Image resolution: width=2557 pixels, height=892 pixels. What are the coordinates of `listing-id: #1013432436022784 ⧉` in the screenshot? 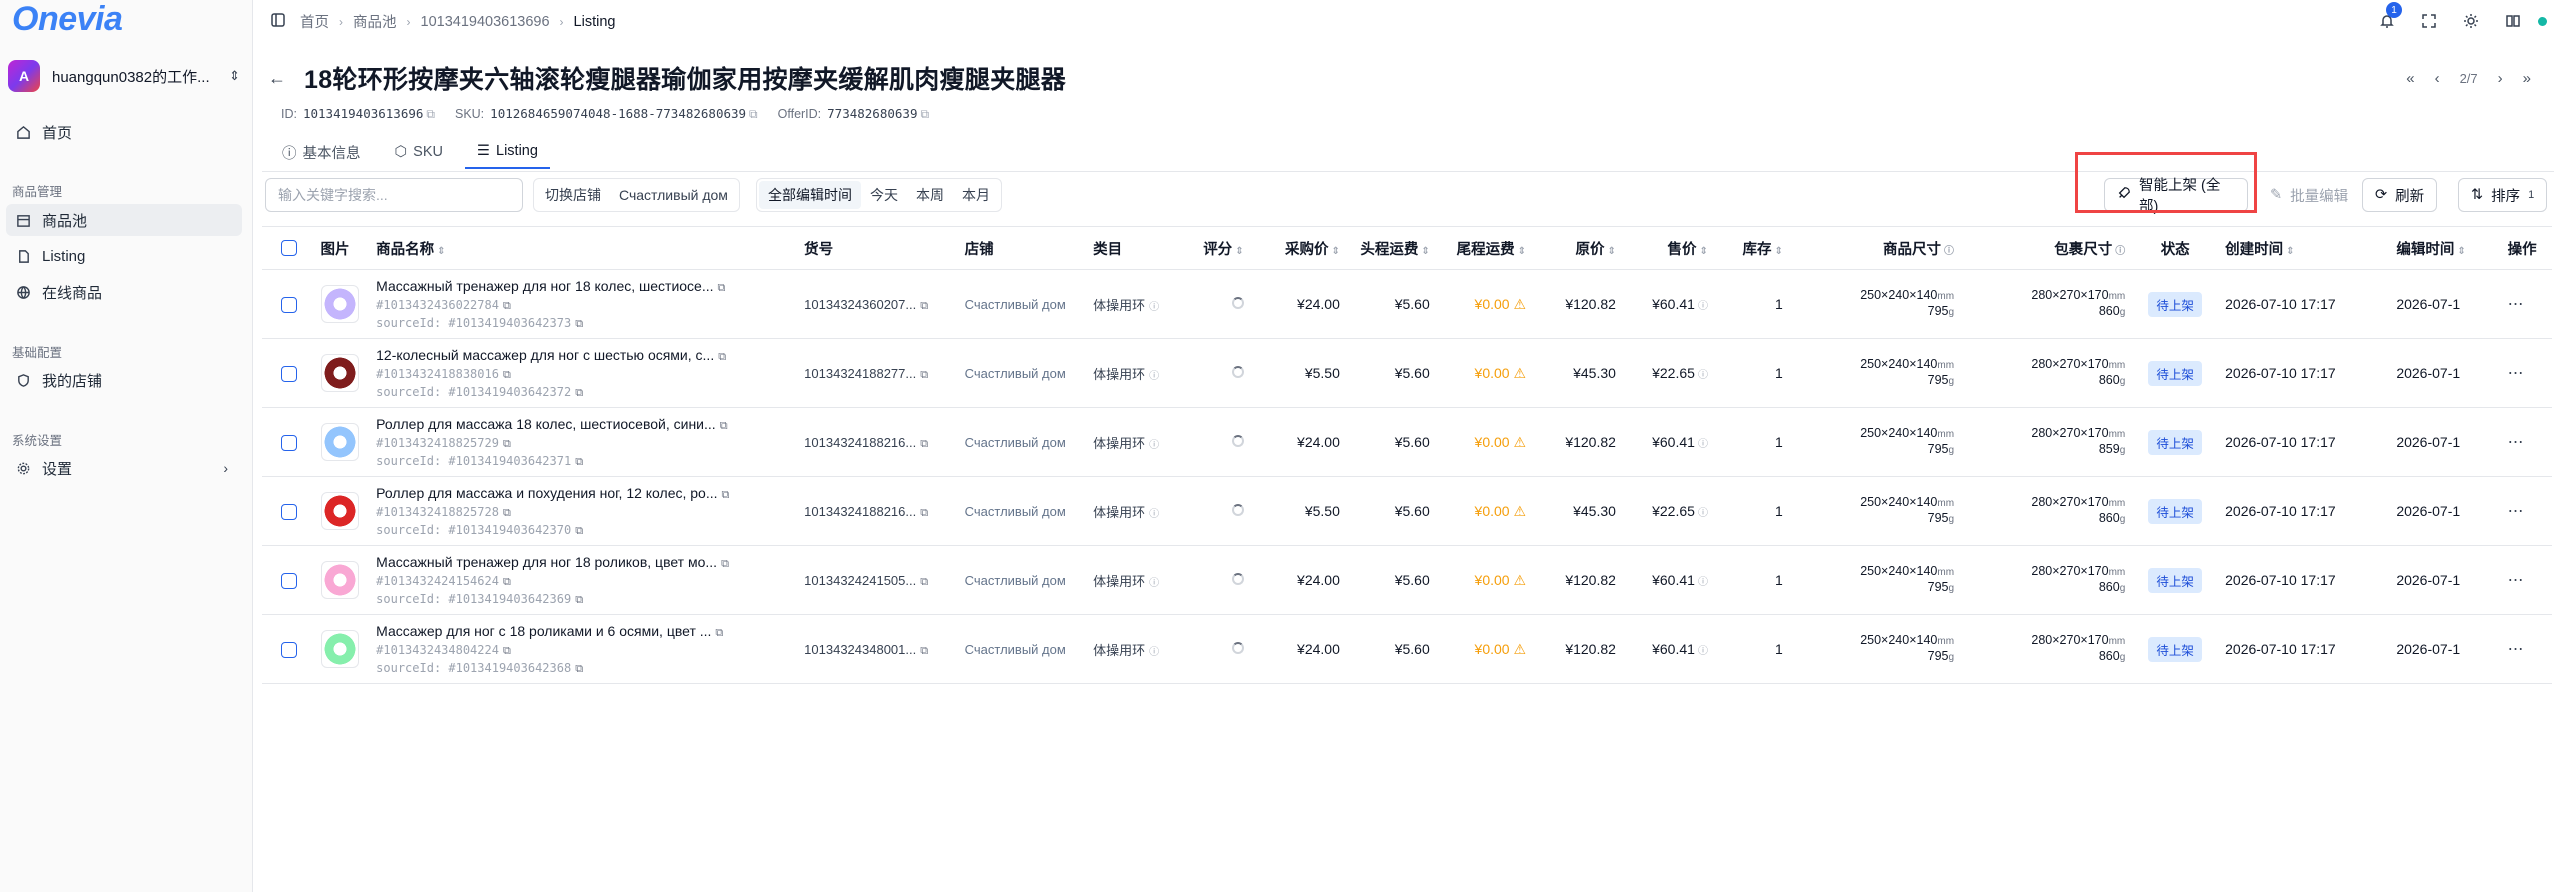 It's located at (443, 304).